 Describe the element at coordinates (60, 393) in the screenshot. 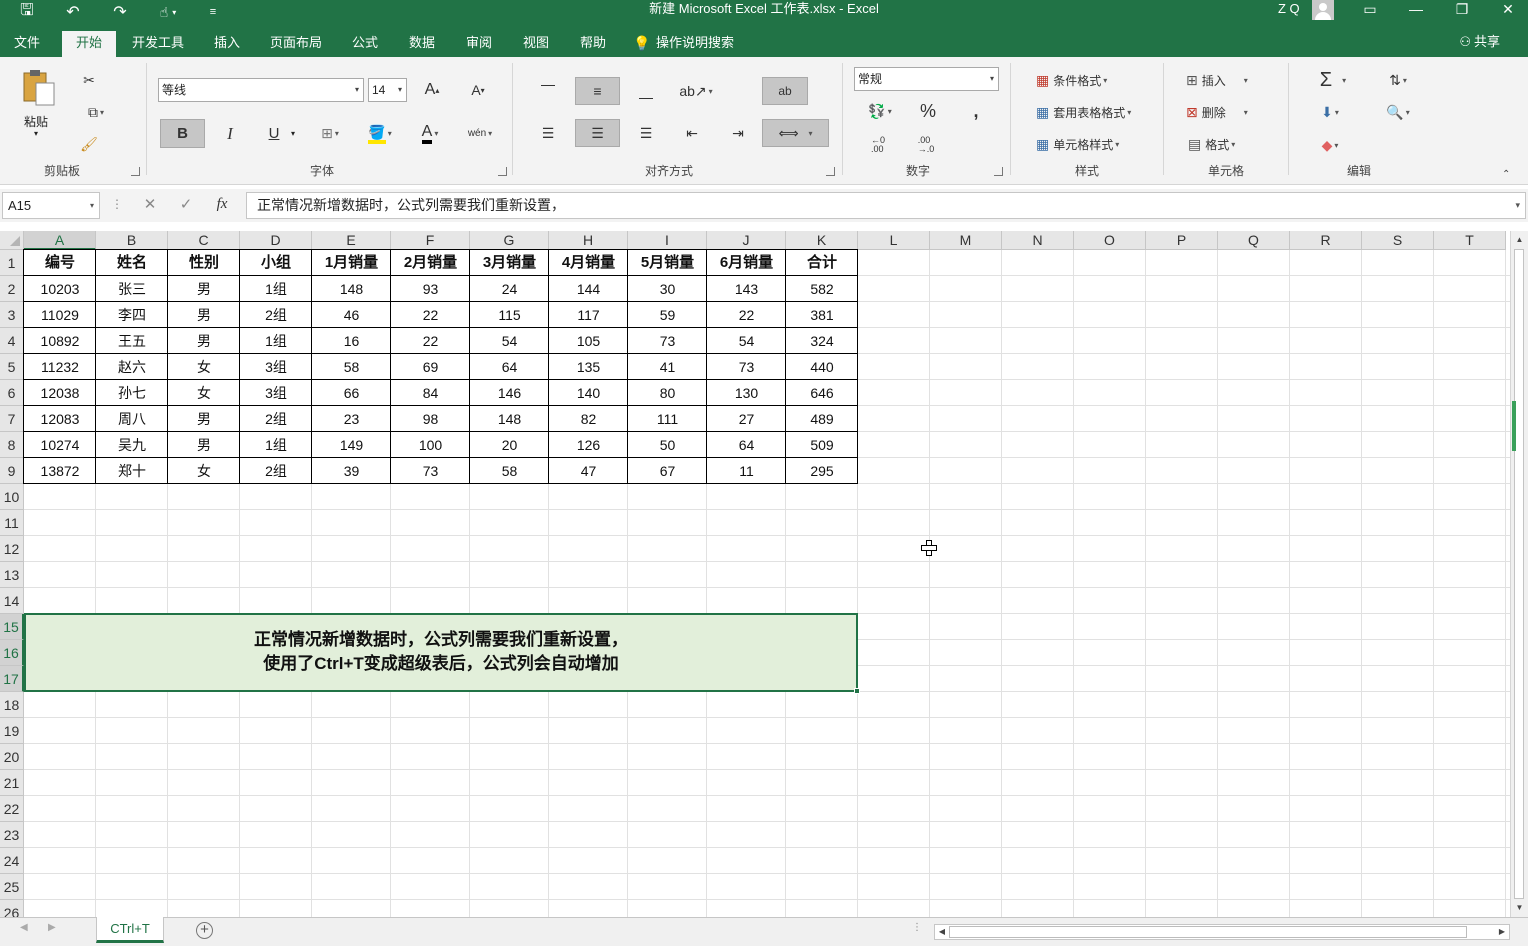

I see `table-cell: 12038` at that location.